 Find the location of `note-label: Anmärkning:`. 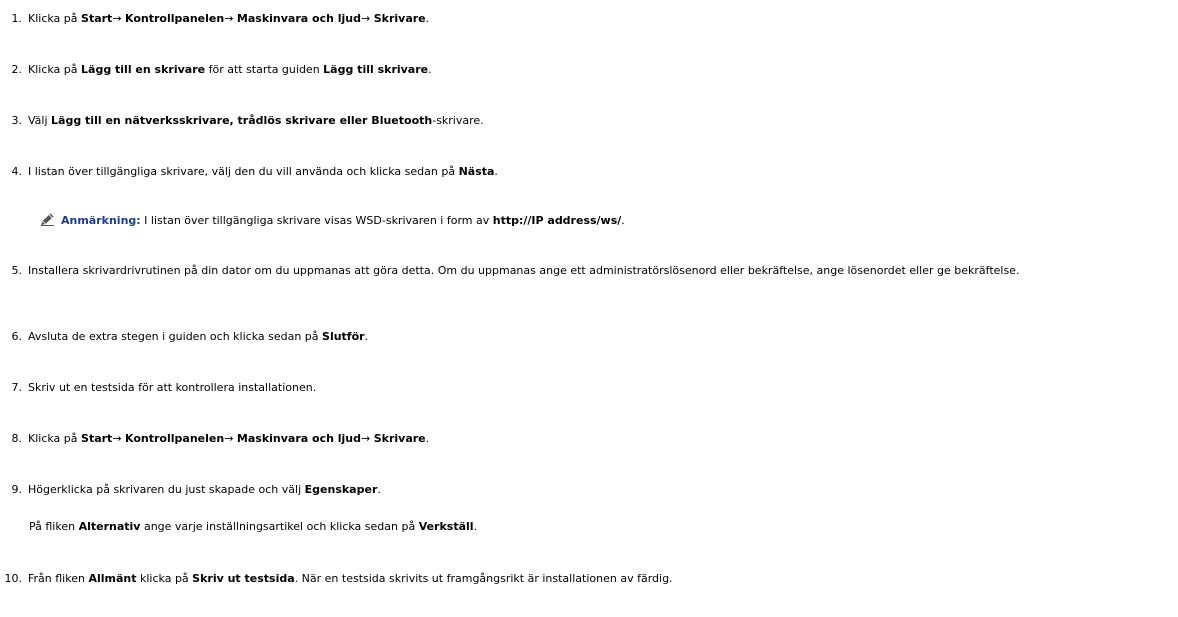

note-label: Anmärkning: is located at coordinates (101, 220).